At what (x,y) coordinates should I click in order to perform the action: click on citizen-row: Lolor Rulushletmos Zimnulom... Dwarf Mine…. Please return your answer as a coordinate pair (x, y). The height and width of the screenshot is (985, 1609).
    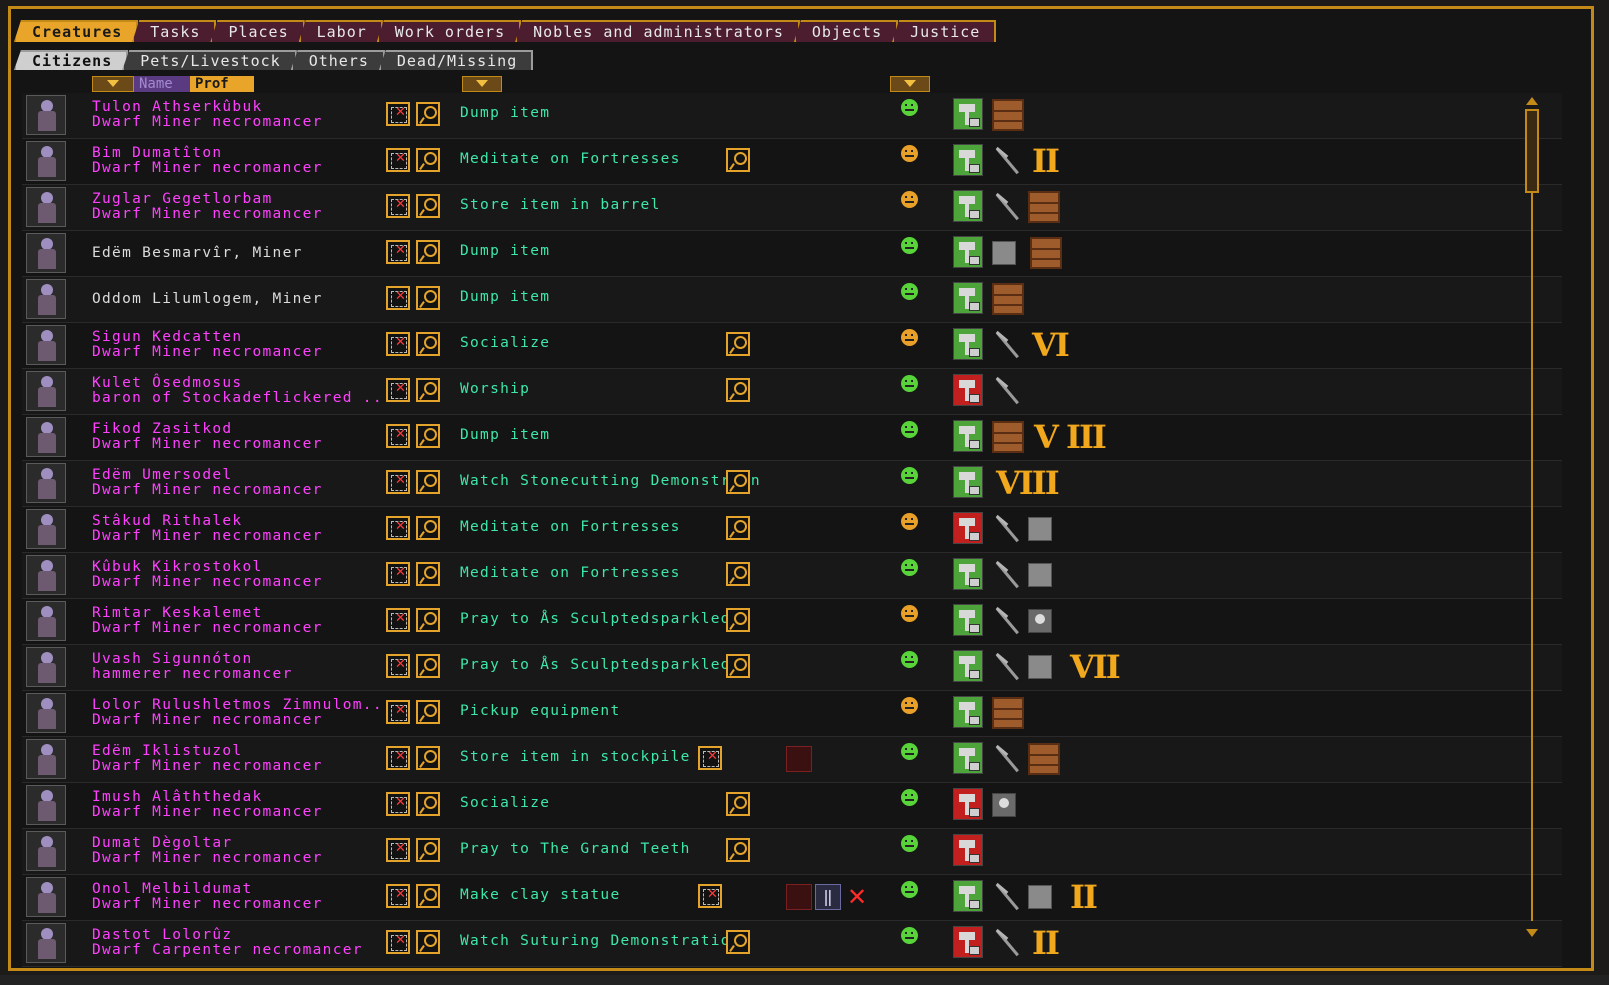
    Looking at the image, I should click on (792, 714).